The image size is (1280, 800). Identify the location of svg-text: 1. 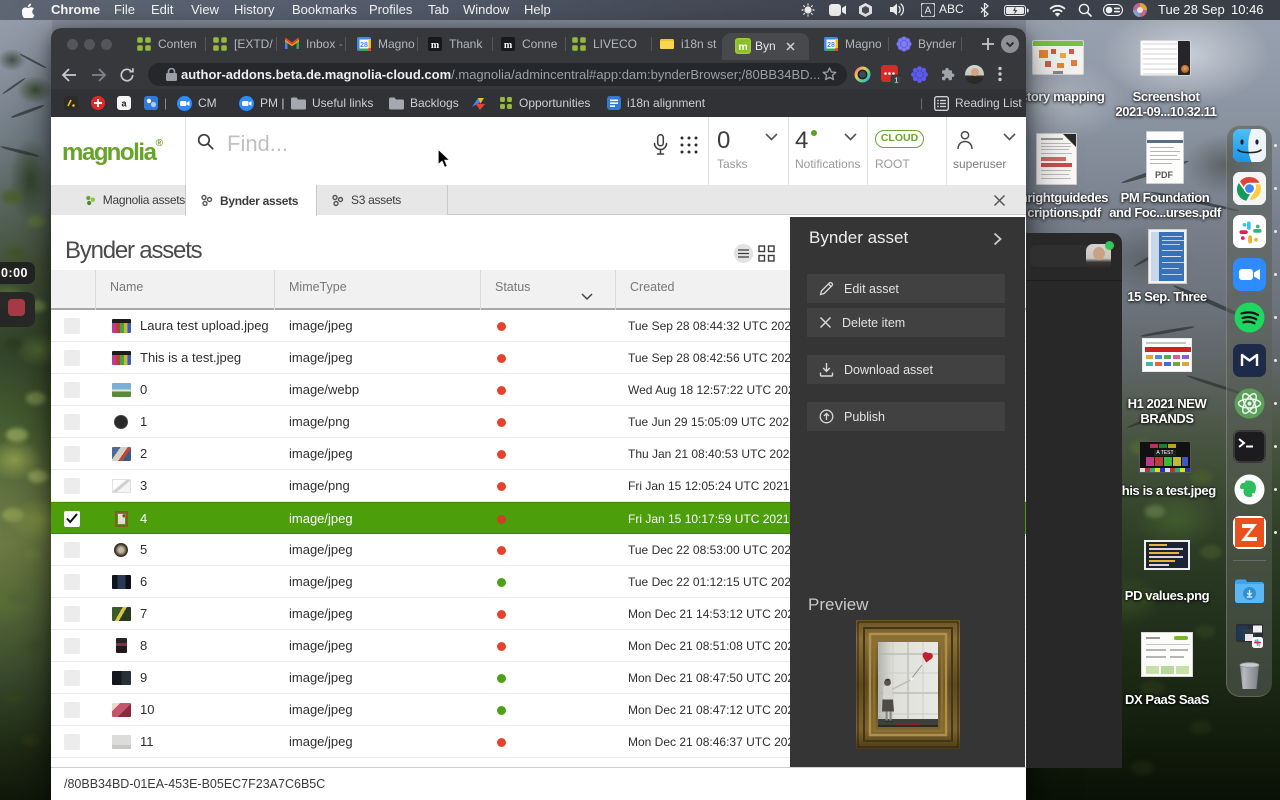
(896, 80).